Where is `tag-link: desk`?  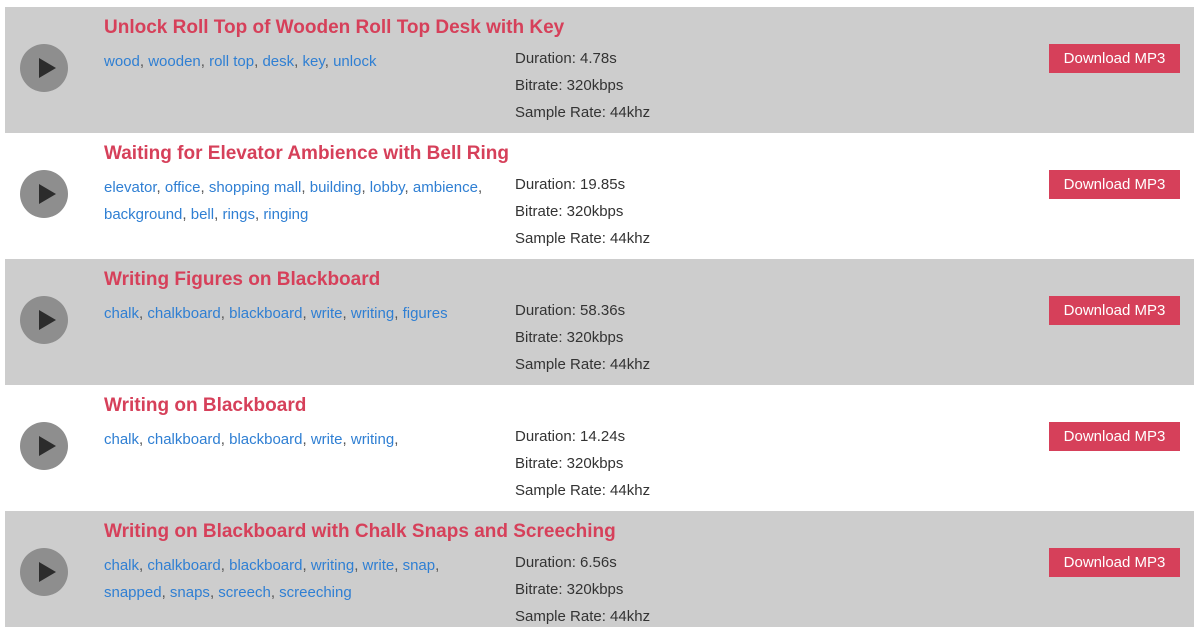
tag-link: desk is located at coordinates (278, 61).